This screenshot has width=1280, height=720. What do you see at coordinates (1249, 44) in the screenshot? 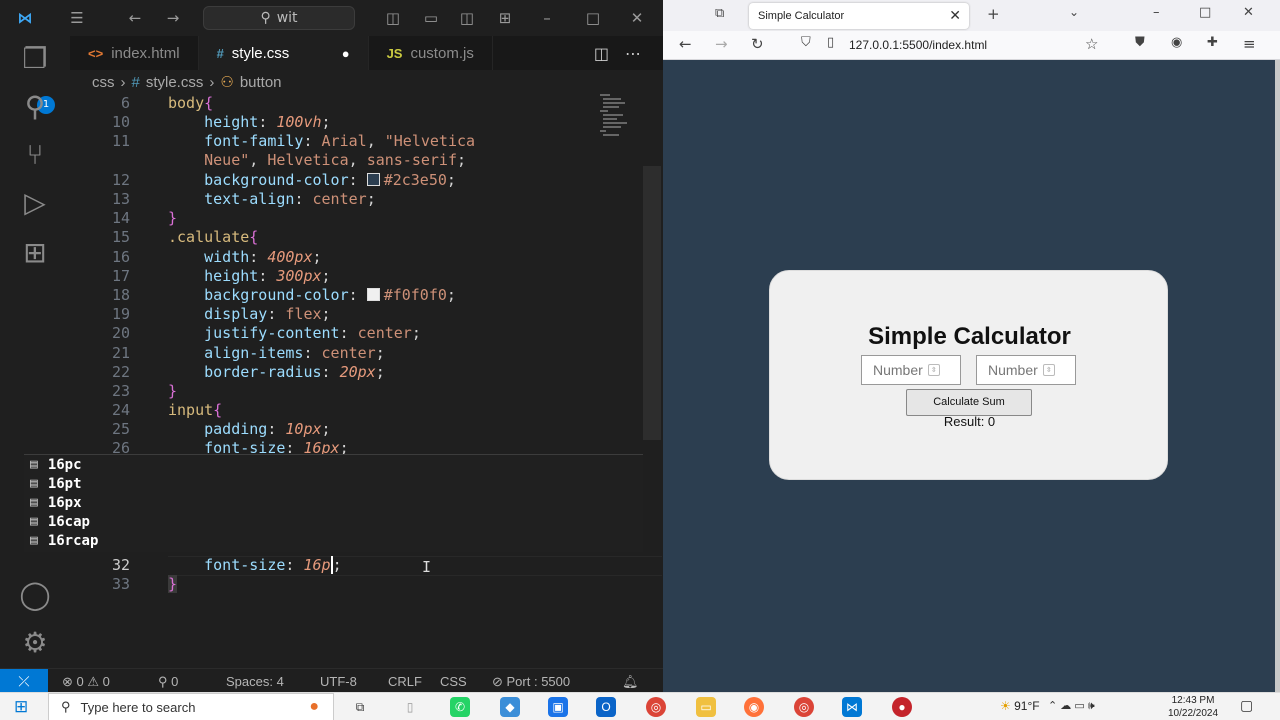
I see `menu-icon: ≡` at bounding box center [1249, 44].